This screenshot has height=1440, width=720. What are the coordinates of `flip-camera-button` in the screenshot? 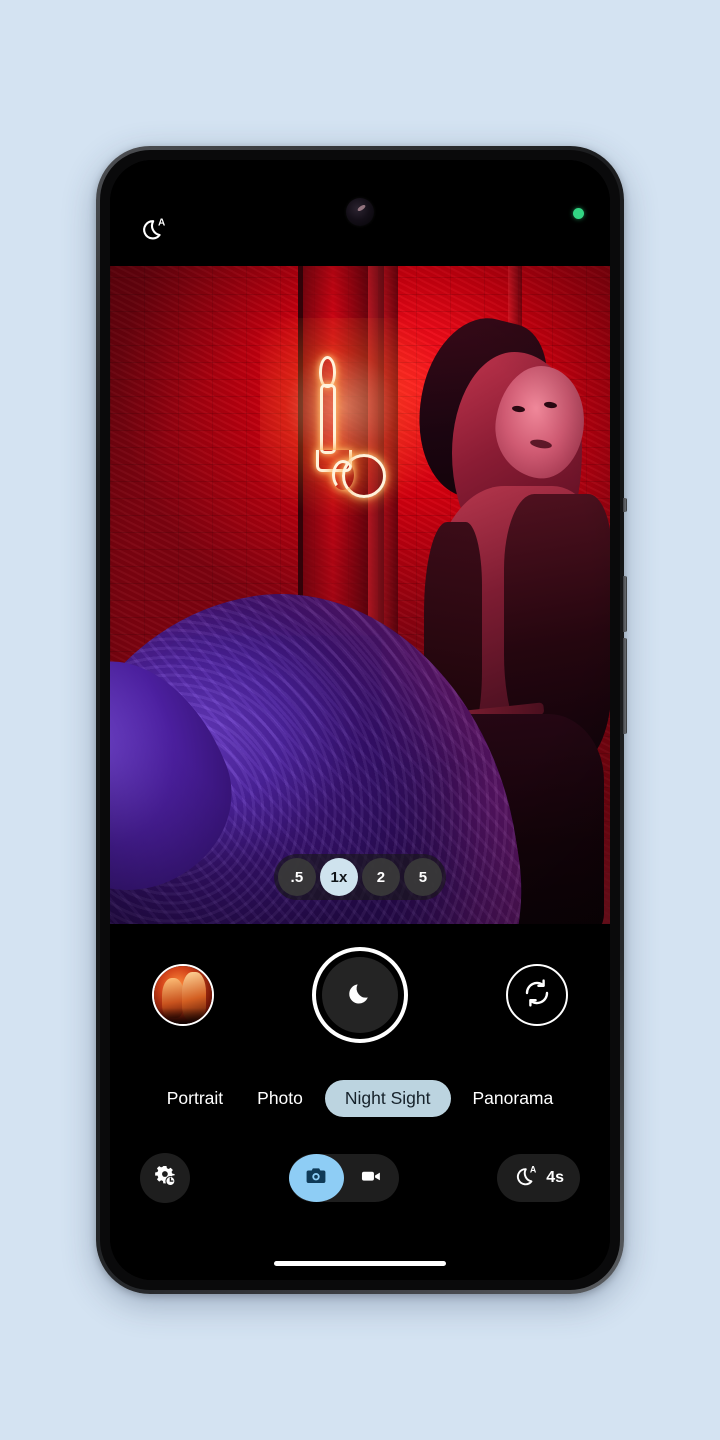 It's located at (537, 995).